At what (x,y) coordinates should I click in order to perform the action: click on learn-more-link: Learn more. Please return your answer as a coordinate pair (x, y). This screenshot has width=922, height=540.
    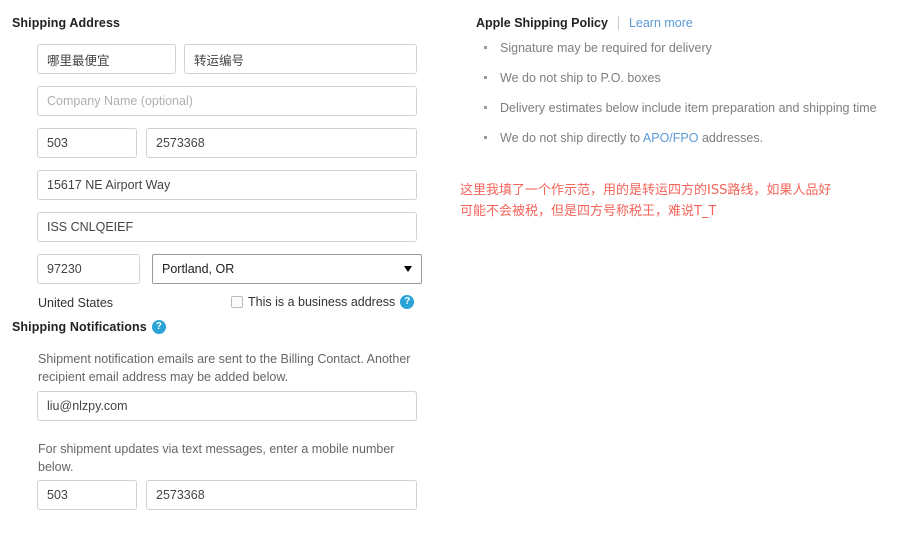
    Looking at the image, I should click on (661, 23).